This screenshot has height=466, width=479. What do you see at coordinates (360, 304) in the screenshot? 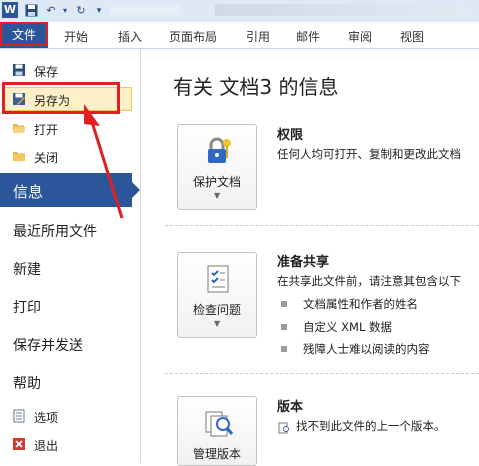
I see `share-bullet: 文档属性和作者的姓名` at bounding box center [360, 304].